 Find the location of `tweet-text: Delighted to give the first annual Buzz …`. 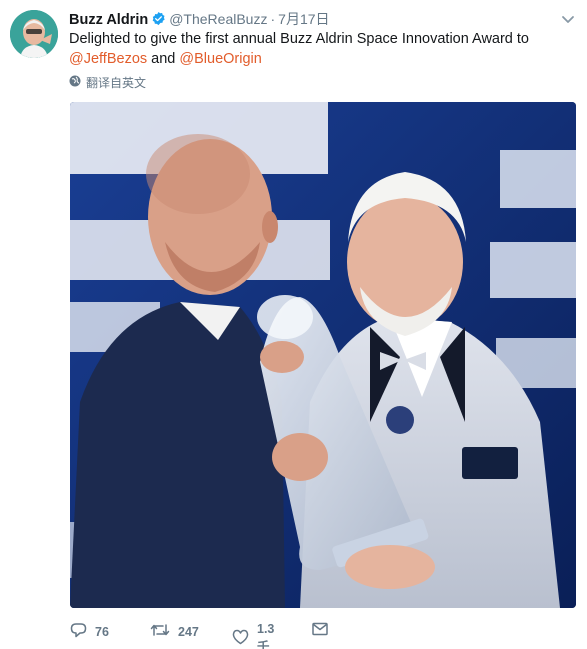

tweet-text: Delighted to give the first annual Buzz … is located at coordinates (319, 49).